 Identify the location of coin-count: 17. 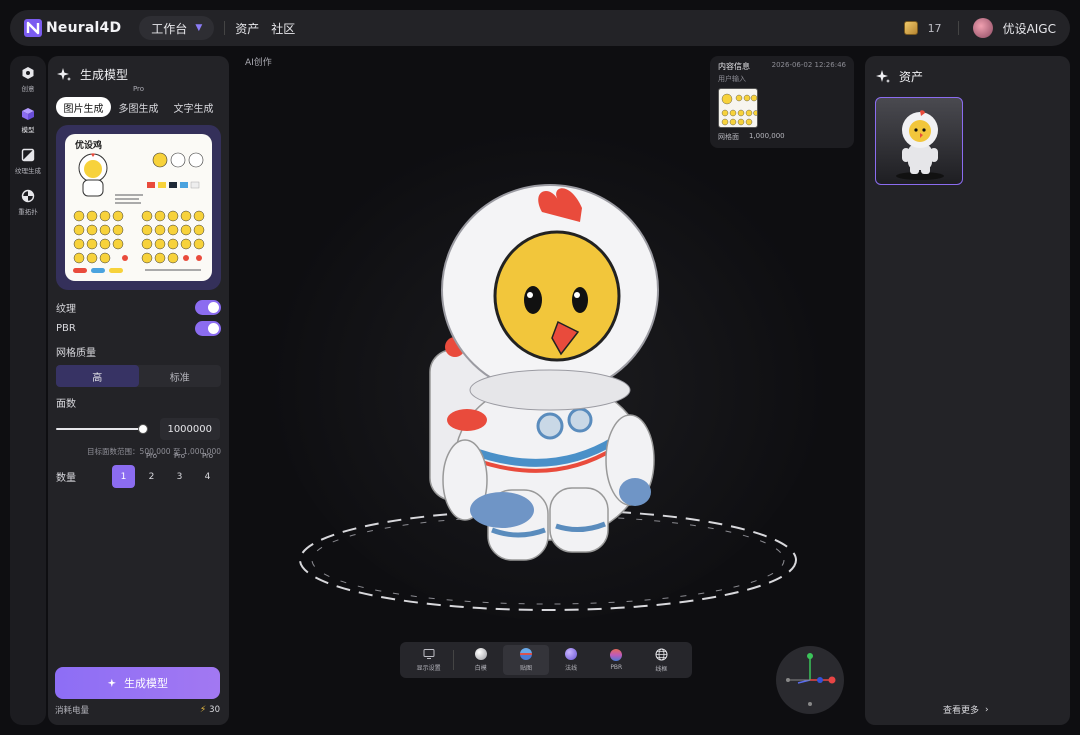
(934, 28).